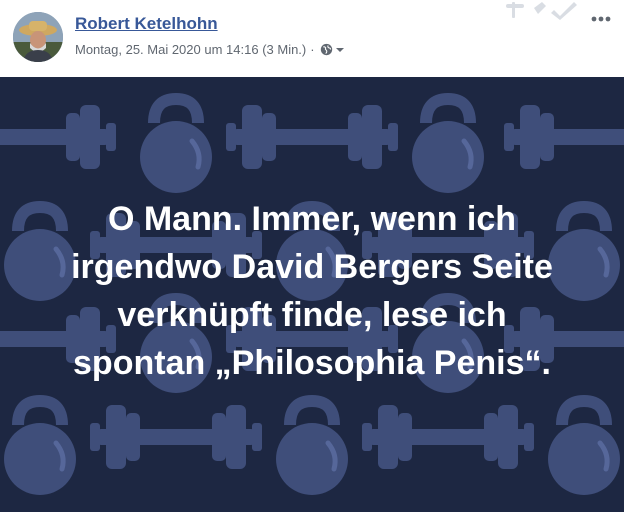  I want to click on avatar-photo, so click(38, 37).